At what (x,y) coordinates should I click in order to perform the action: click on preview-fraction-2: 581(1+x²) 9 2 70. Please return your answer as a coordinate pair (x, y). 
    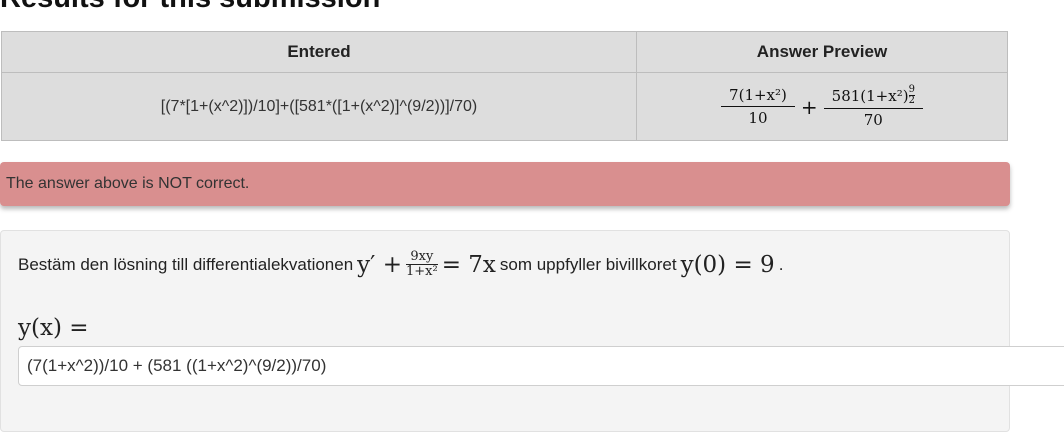
    Looking at the image, I should click on (873, 106).